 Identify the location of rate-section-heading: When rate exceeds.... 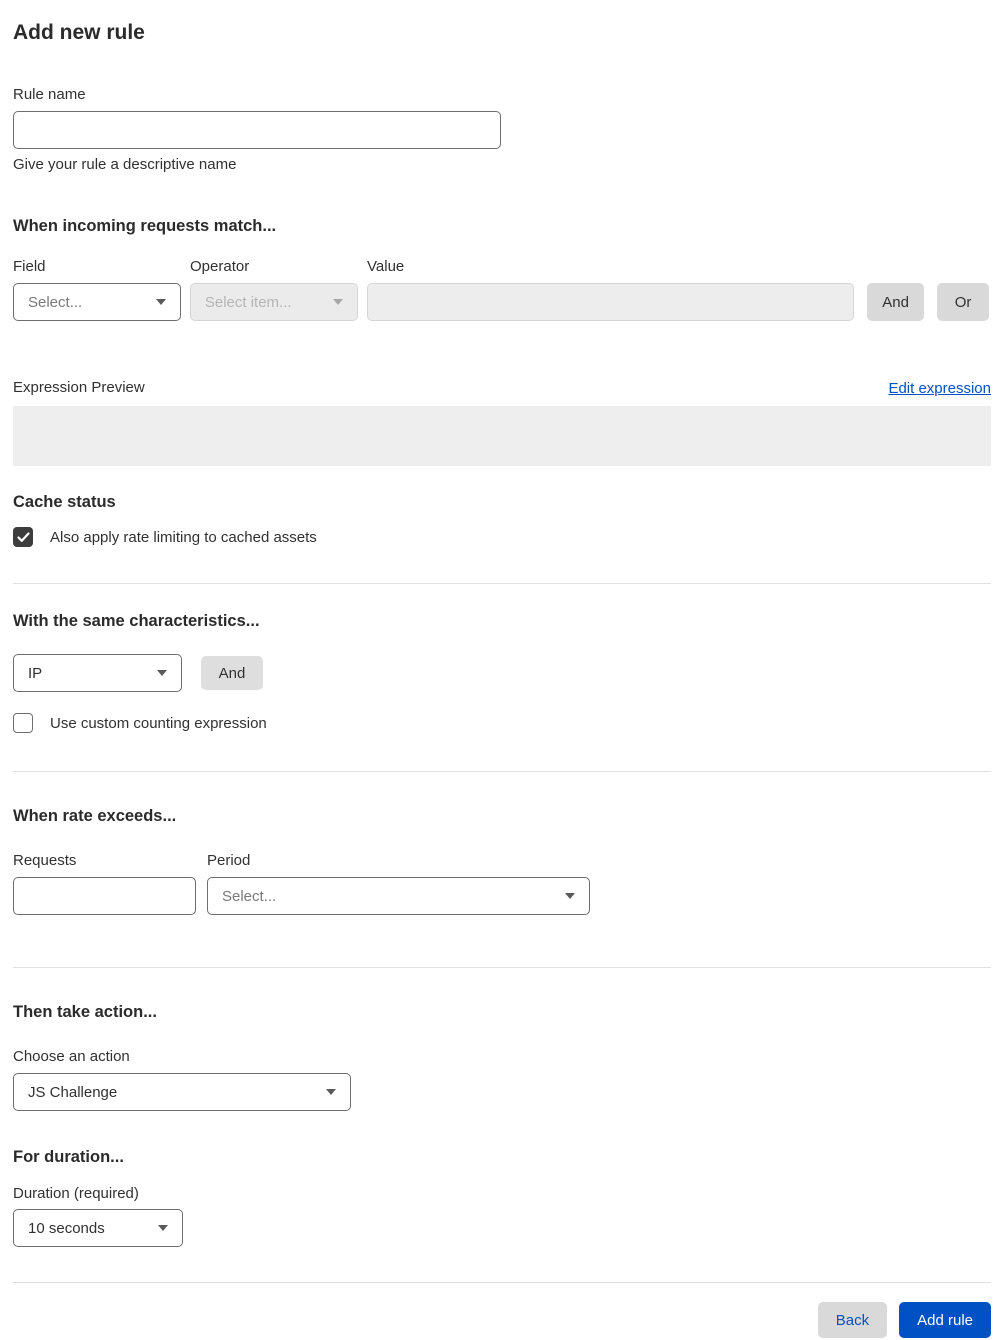
(95, 816).